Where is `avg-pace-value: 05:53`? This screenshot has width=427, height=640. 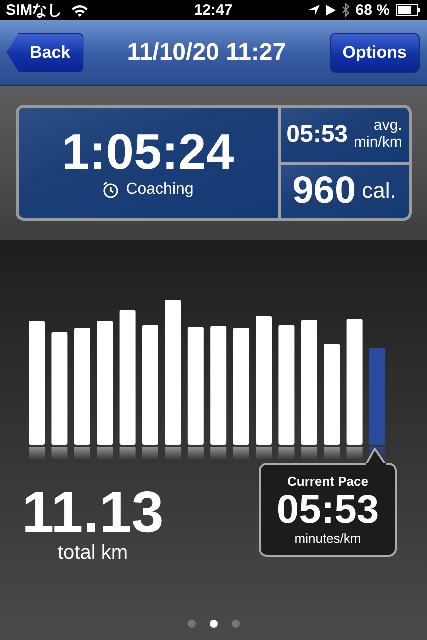 avg-pace-value: 05:53 is located at coordinates (317, 134).